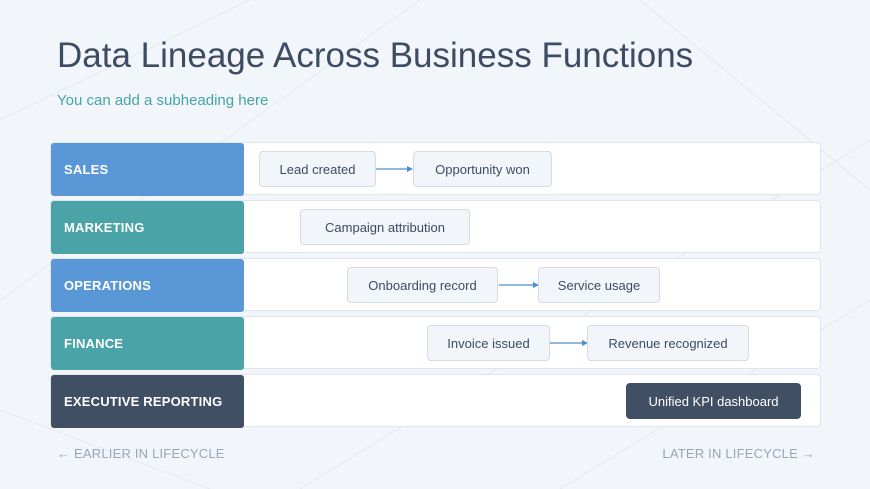 This screenshot has width=870, height=489. What do you see at coordinates (317, 169) in the screenshot?
I see `step-lead-created: Lead created` at bounding box center [317, 169].